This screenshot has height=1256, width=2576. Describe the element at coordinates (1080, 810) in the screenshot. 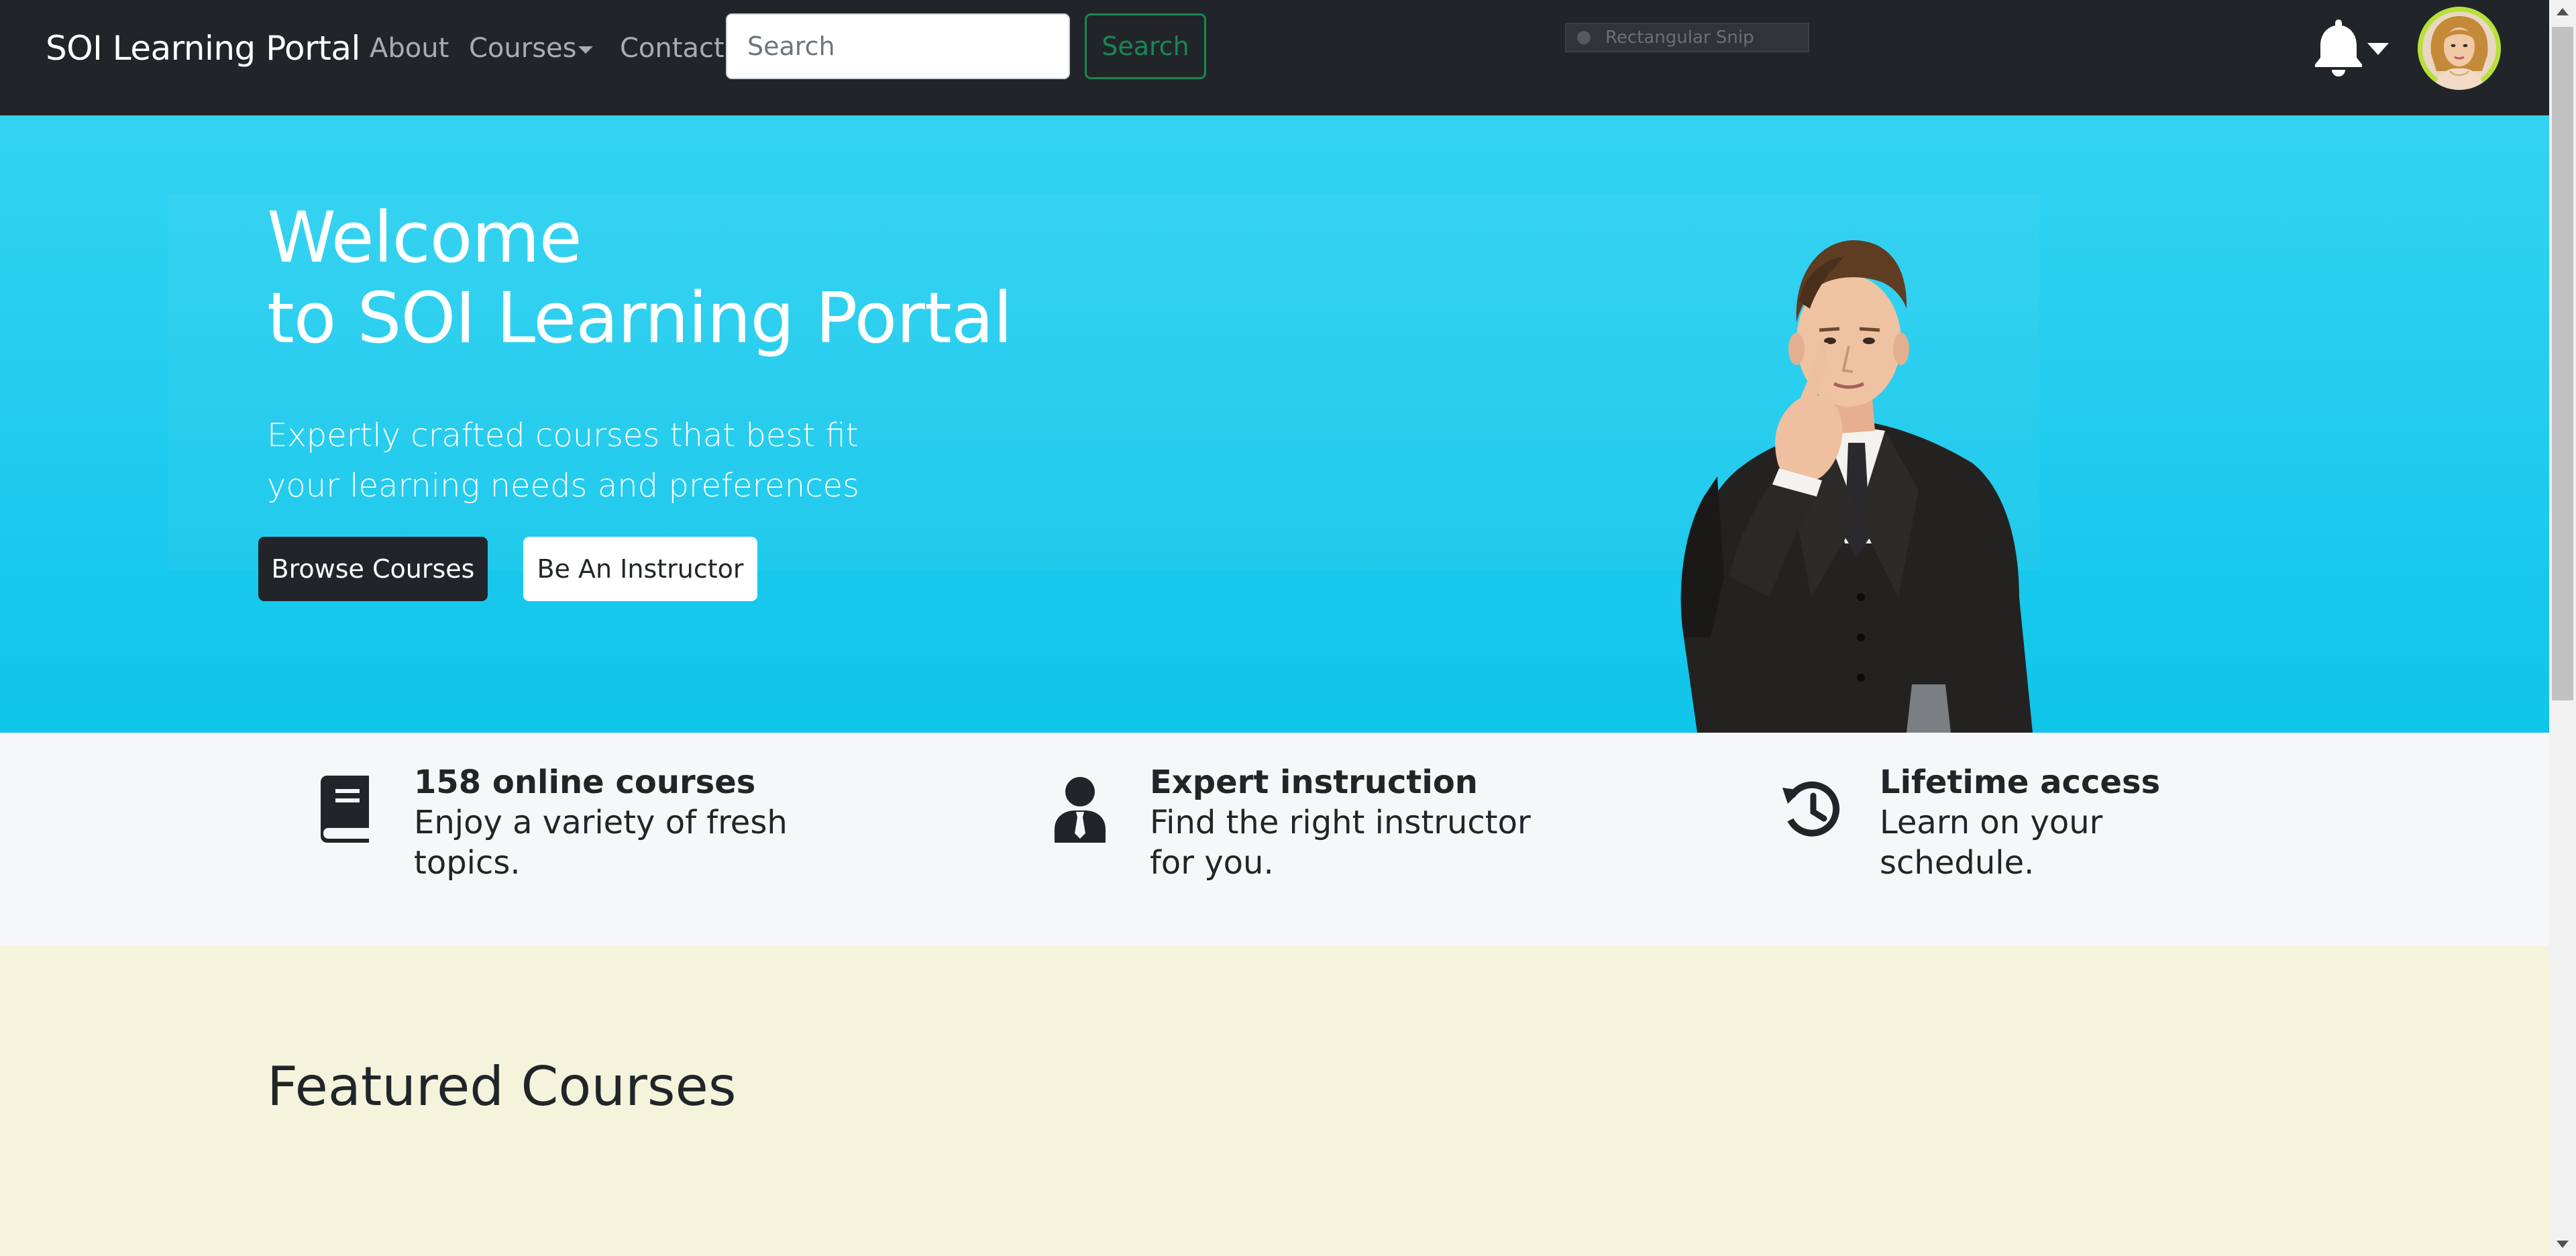

I see `user-tie-icon` at that location.